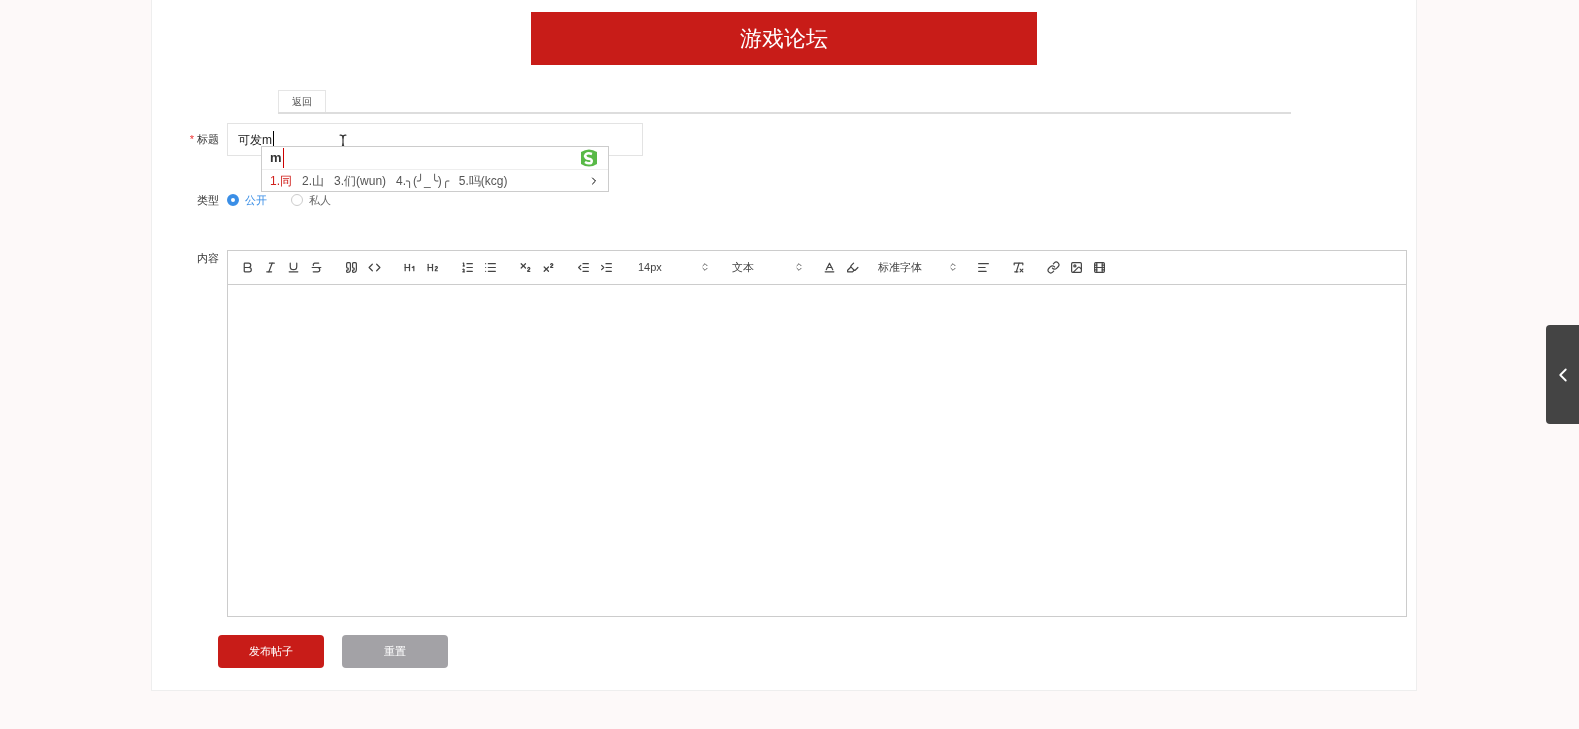 Image resolution: width=1579 pixels, height=729 pixels. What do you see at coordinates (422, 180) in the screenshot?
I see `ime-candidate: 4.╮(╯_╰)╭` at bounding box center [422, 180].